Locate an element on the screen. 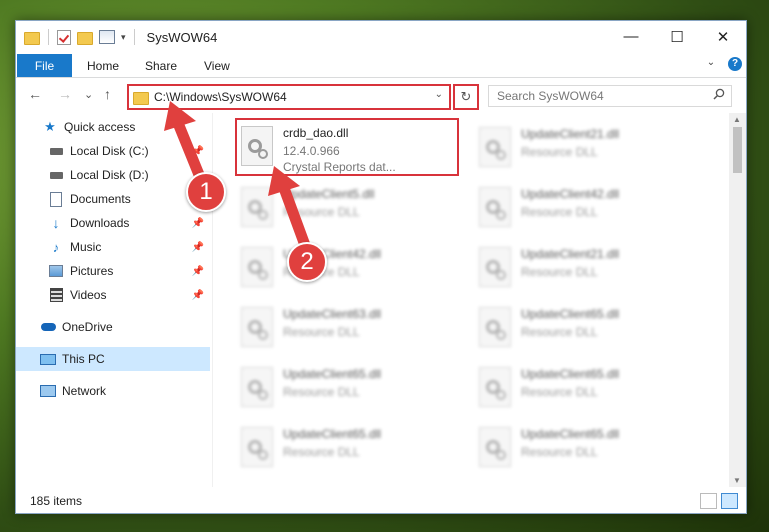 The width and height of the screenshot is (769, 532). file-name: UpdateClient21.dll is located at coordinates (570, 254).